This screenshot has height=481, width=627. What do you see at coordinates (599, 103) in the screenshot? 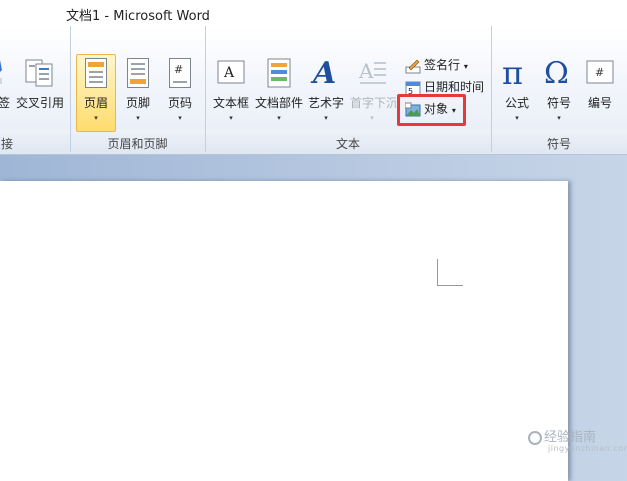
I see `number-label: 编号` at bounding box center [599, 103].